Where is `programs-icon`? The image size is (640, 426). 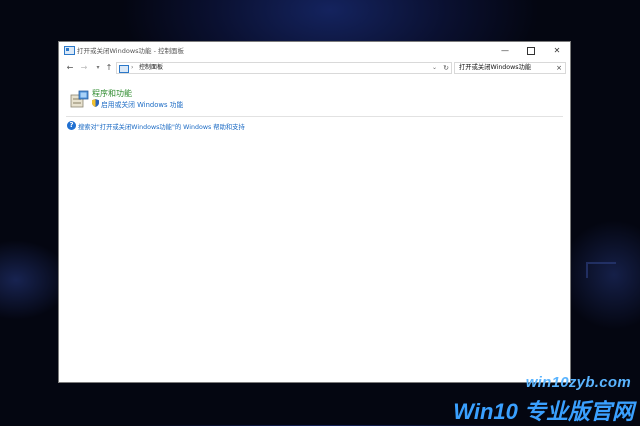
programs-icon is located at coordinates (80, 99).